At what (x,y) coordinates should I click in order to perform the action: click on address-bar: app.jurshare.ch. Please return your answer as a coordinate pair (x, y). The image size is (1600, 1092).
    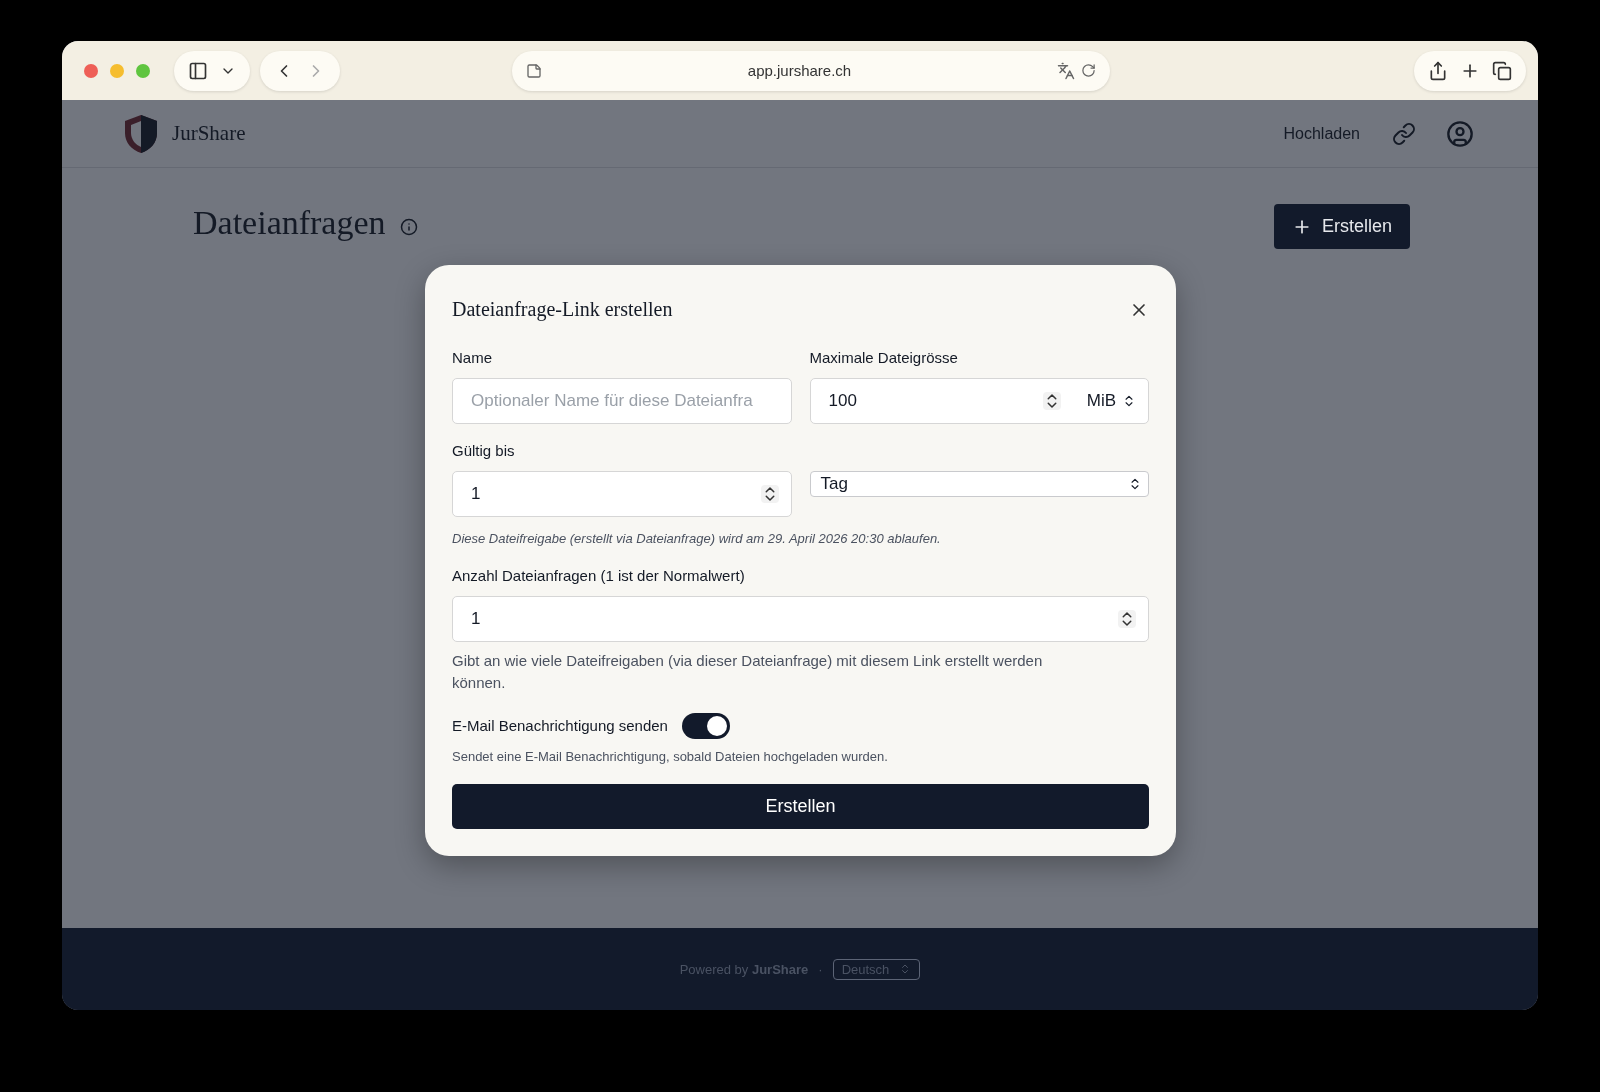
    Looking at the image, I should click on (811, 70).